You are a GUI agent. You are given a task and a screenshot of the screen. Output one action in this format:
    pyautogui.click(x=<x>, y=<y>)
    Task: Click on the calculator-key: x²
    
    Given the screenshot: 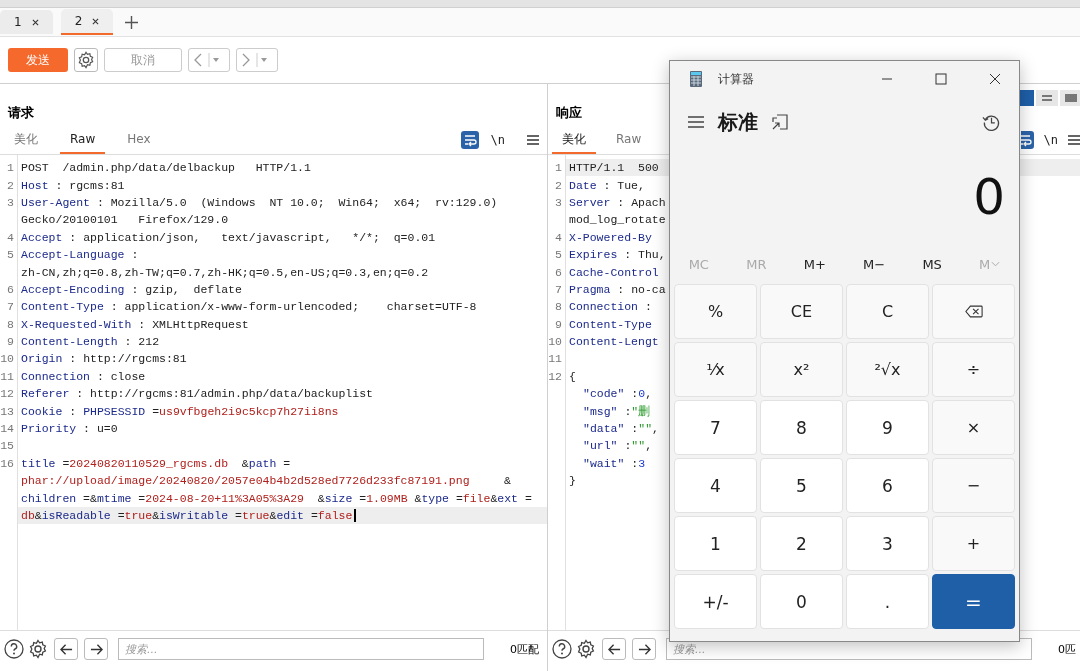 What is the action you would take?
    pyautogui.click(x=801, y=369)
    